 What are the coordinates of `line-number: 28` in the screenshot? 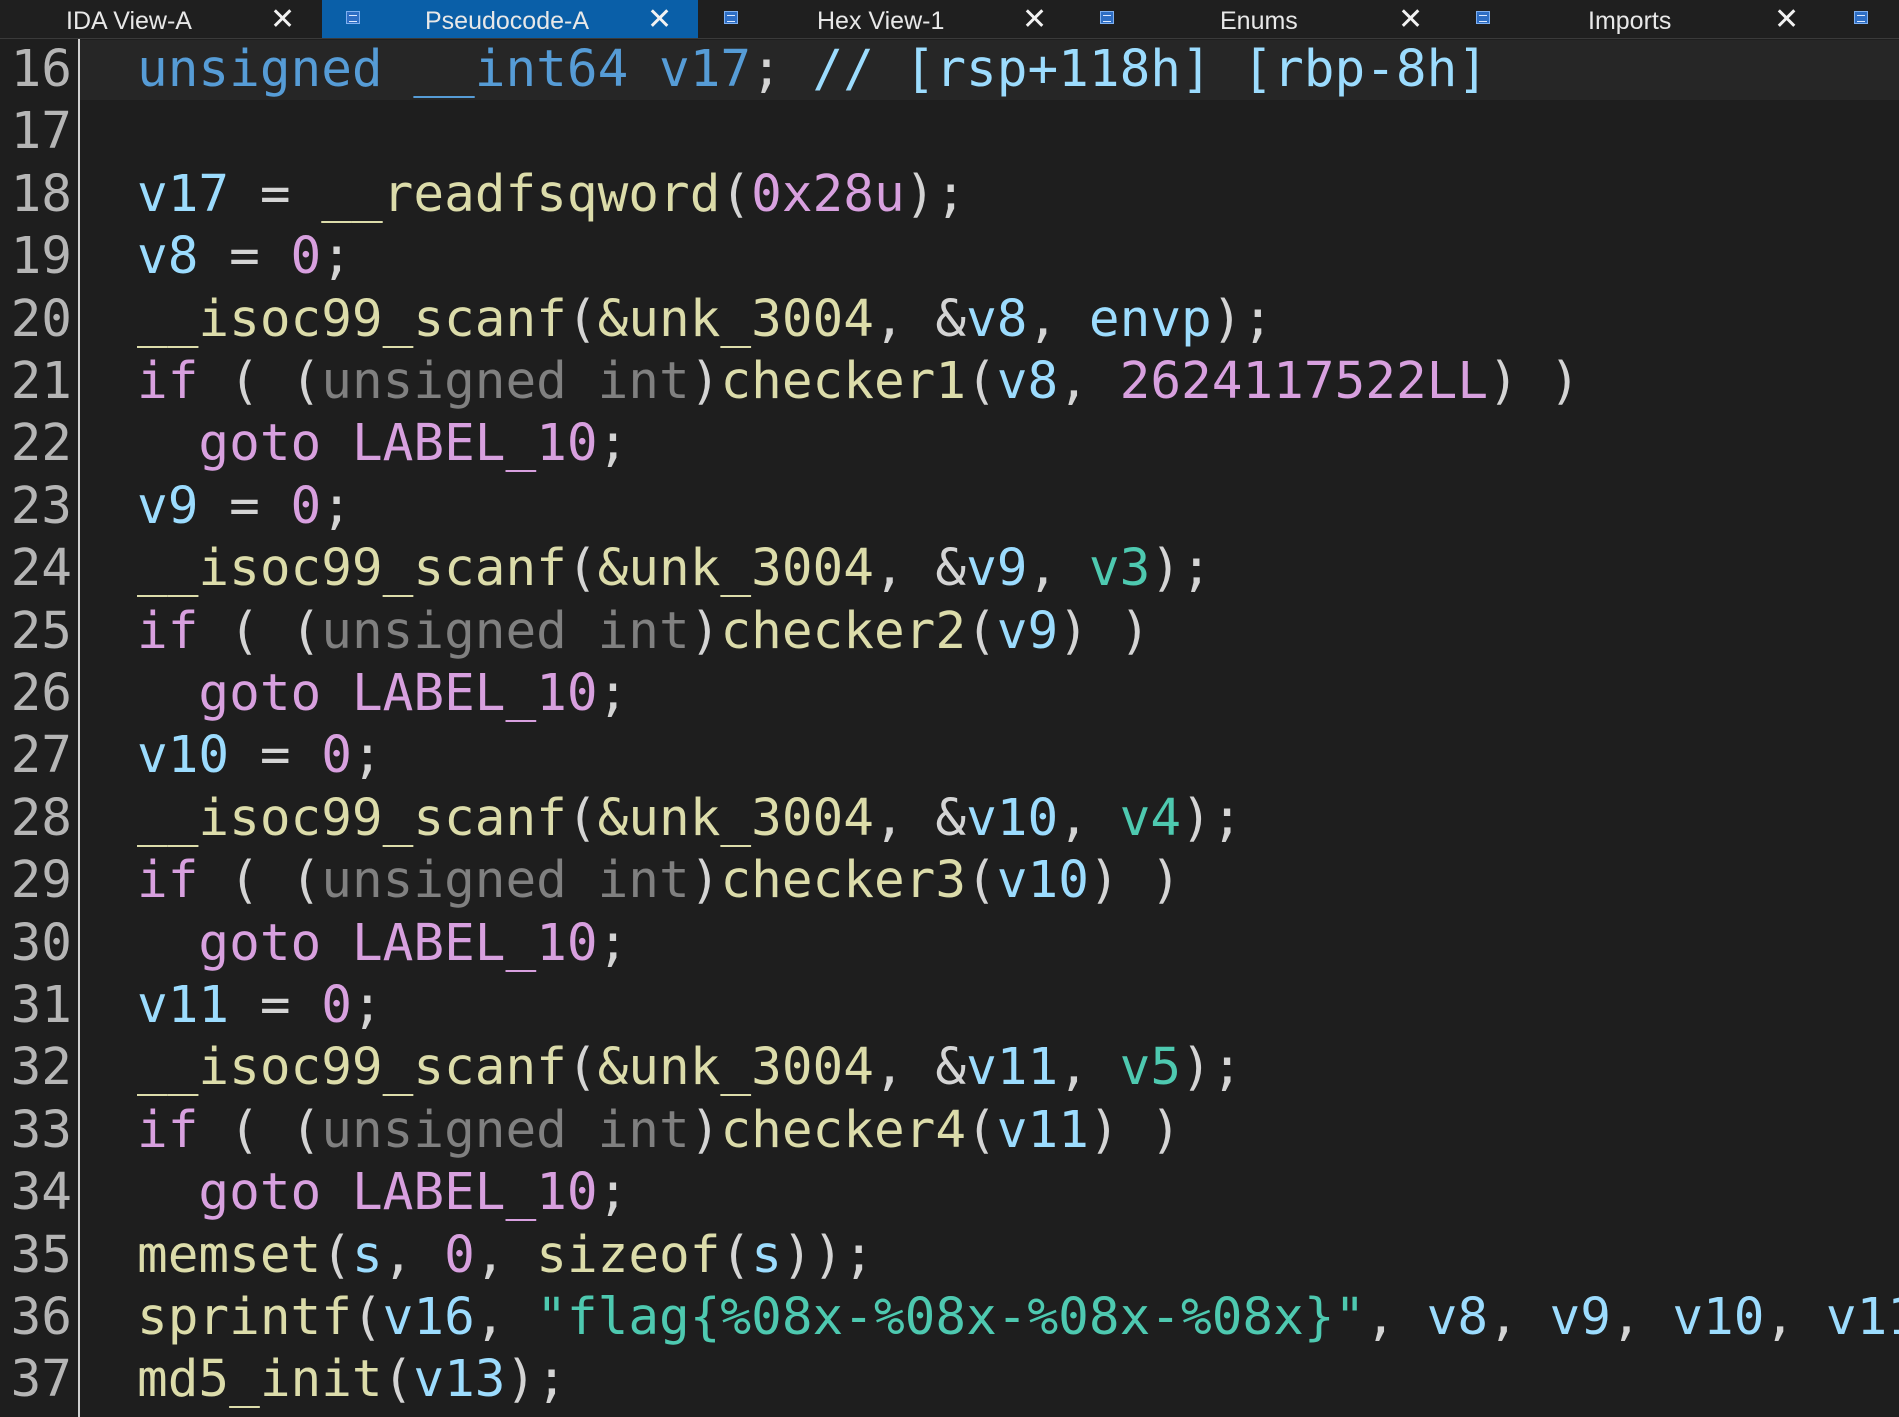 It's located at (41, 818).